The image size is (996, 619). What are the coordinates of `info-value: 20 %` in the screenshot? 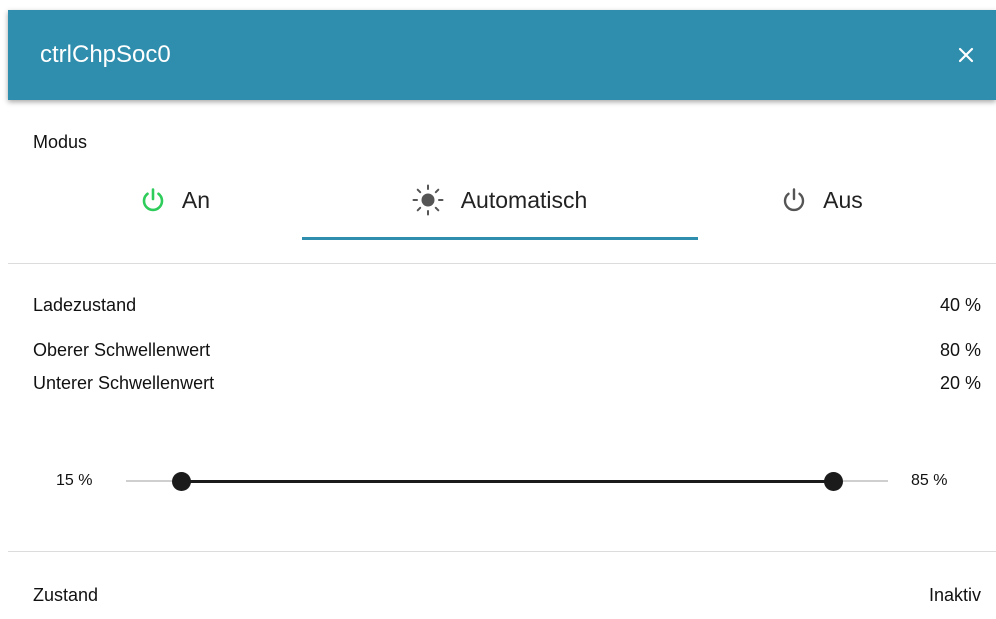 It's located at (960, 383).